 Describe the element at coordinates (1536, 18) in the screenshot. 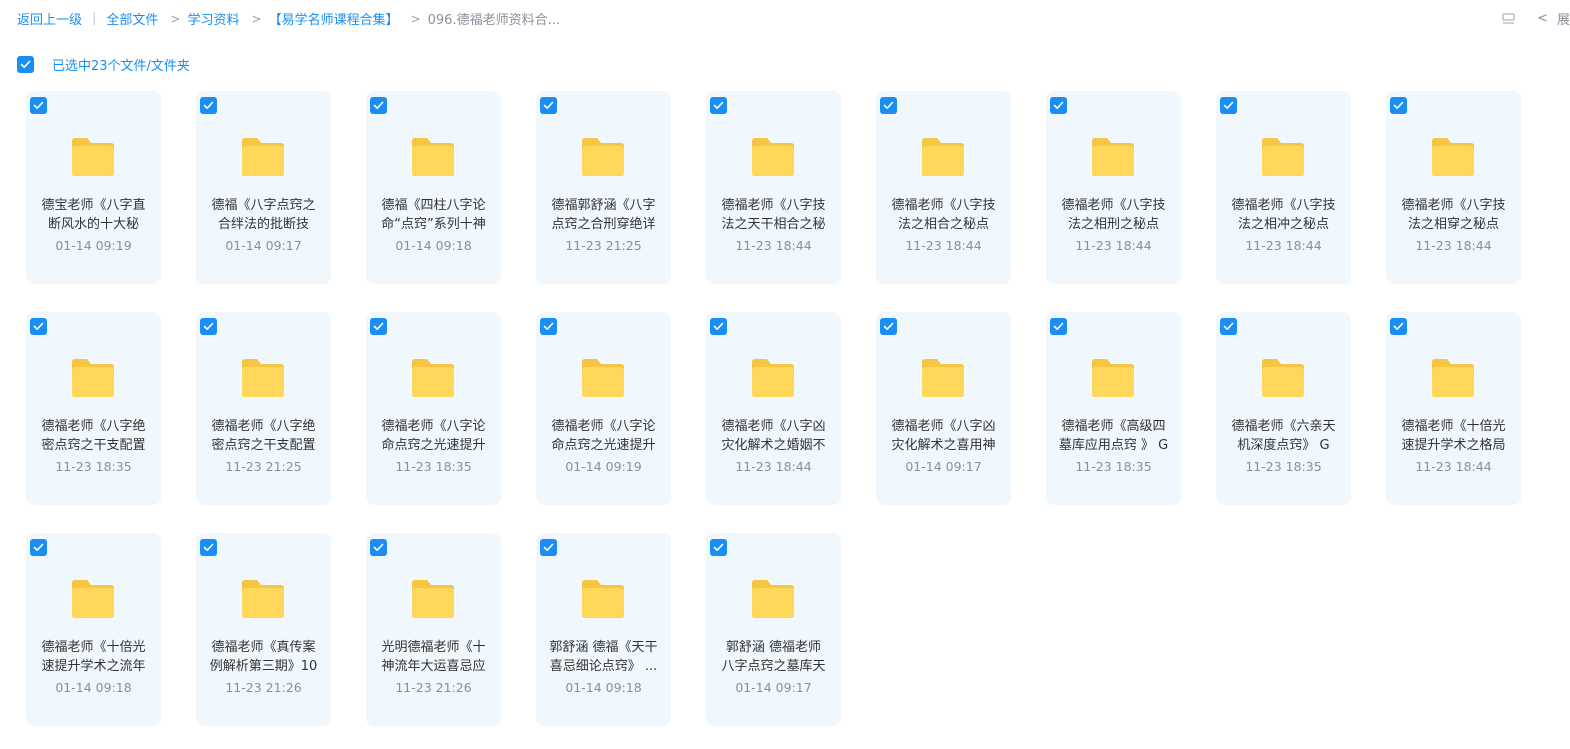

I see `toolbar: < 展` at that location.